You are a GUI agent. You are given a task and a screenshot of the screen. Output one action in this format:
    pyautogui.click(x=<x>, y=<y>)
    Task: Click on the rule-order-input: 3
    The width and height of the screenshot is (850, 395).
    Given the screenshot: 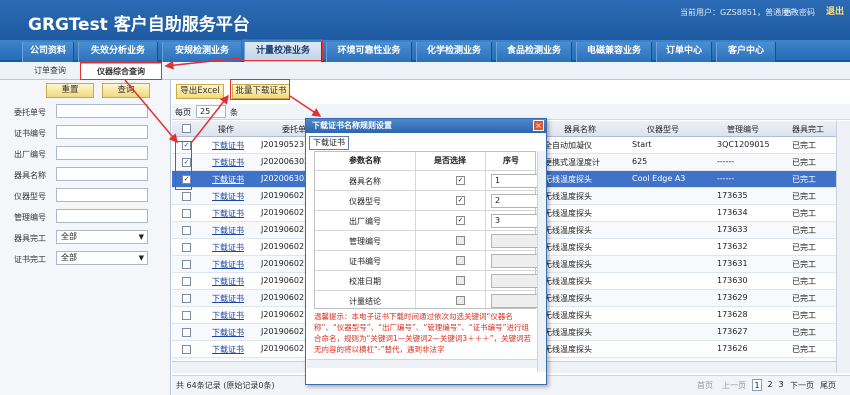 What is the action you would take?
    pyautogui.click(x=515, y=221)
    